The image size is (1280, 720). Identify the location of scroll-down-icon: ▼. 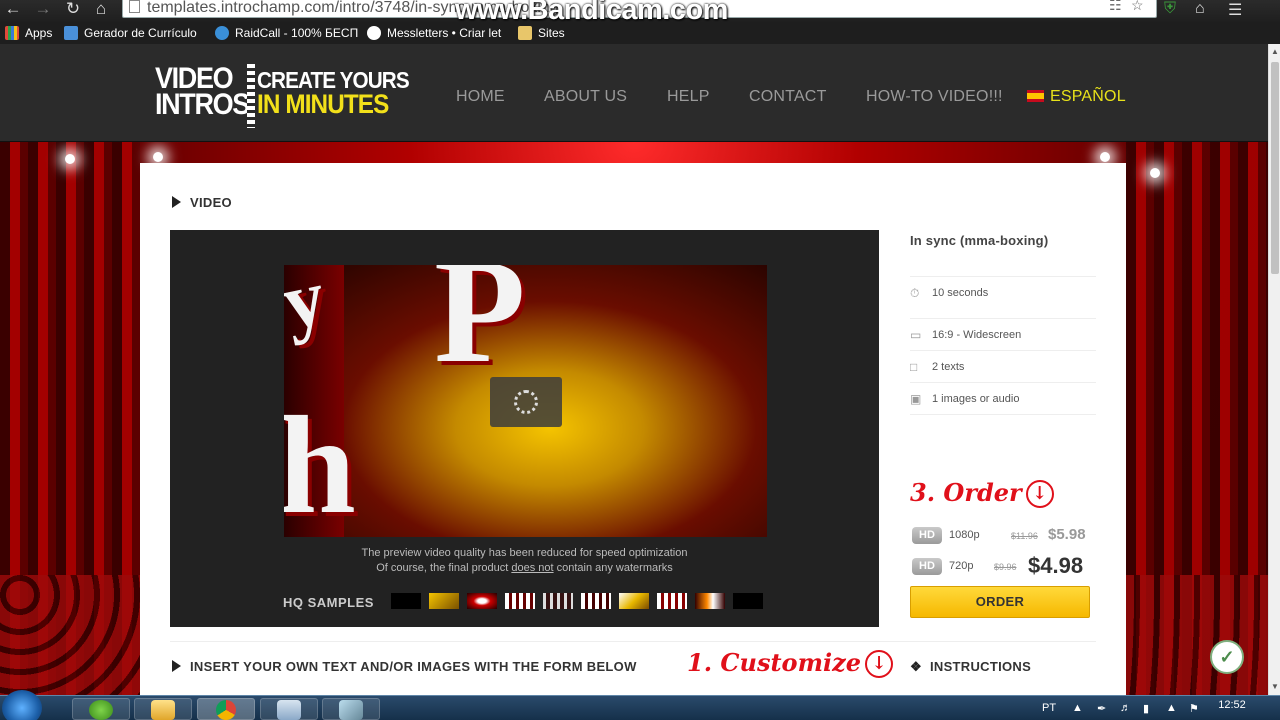
(1275, 686).